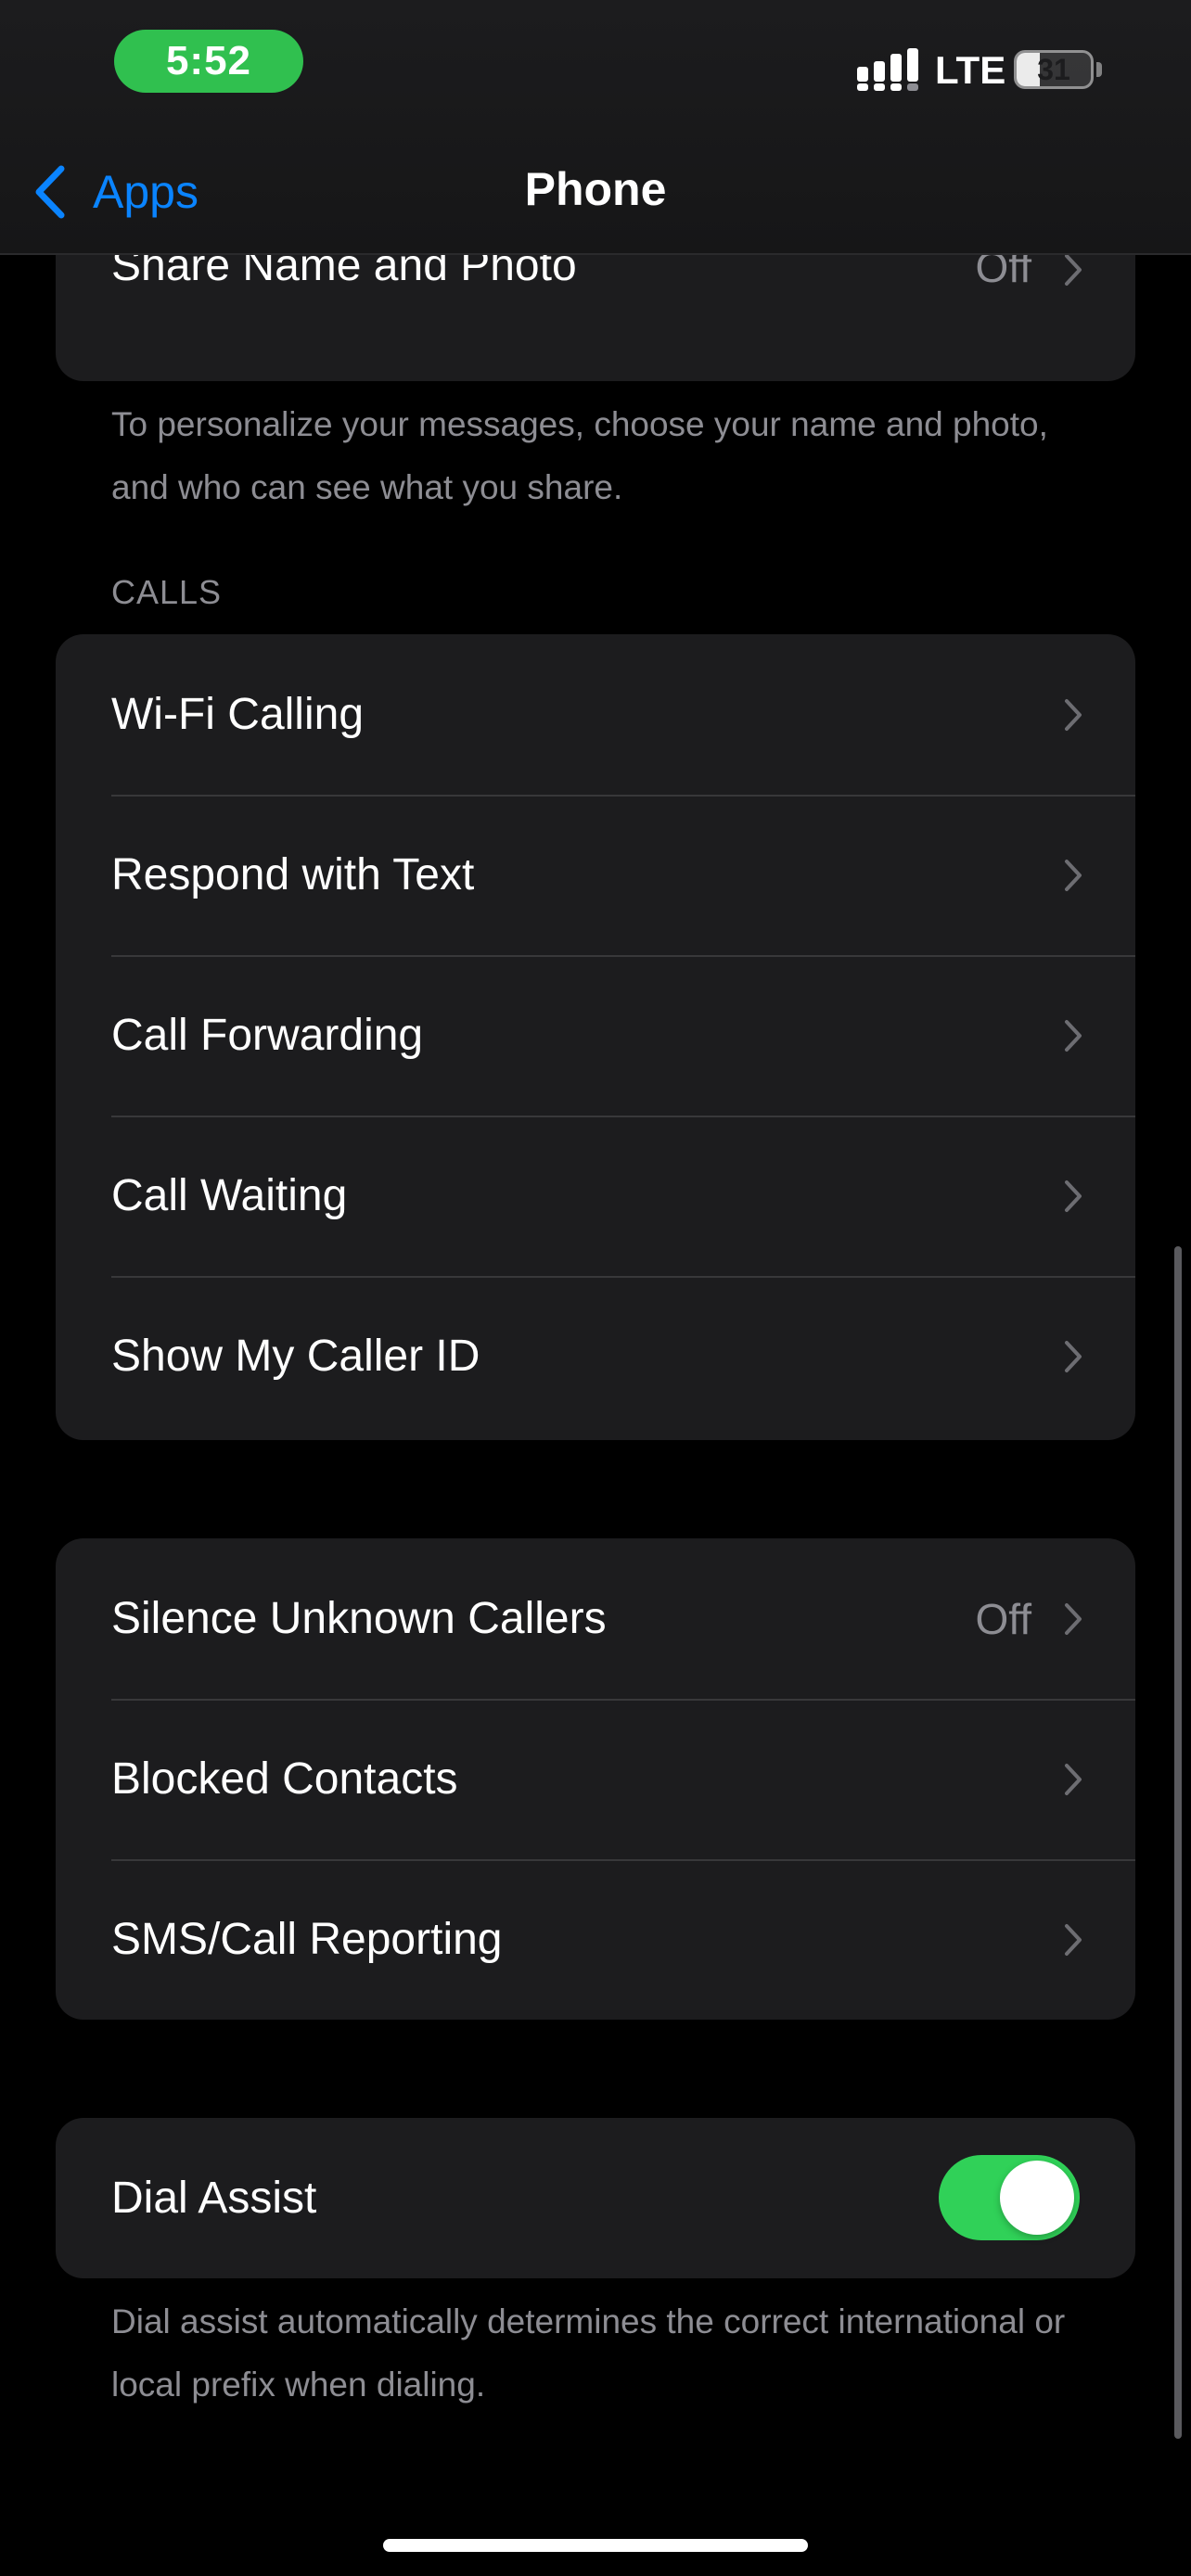 This screenshot has height=2576, width=1191. Describe the element at coordinates (296, 1357) in the screenshot. I see `row-label: Show My Caller ID` at that location.